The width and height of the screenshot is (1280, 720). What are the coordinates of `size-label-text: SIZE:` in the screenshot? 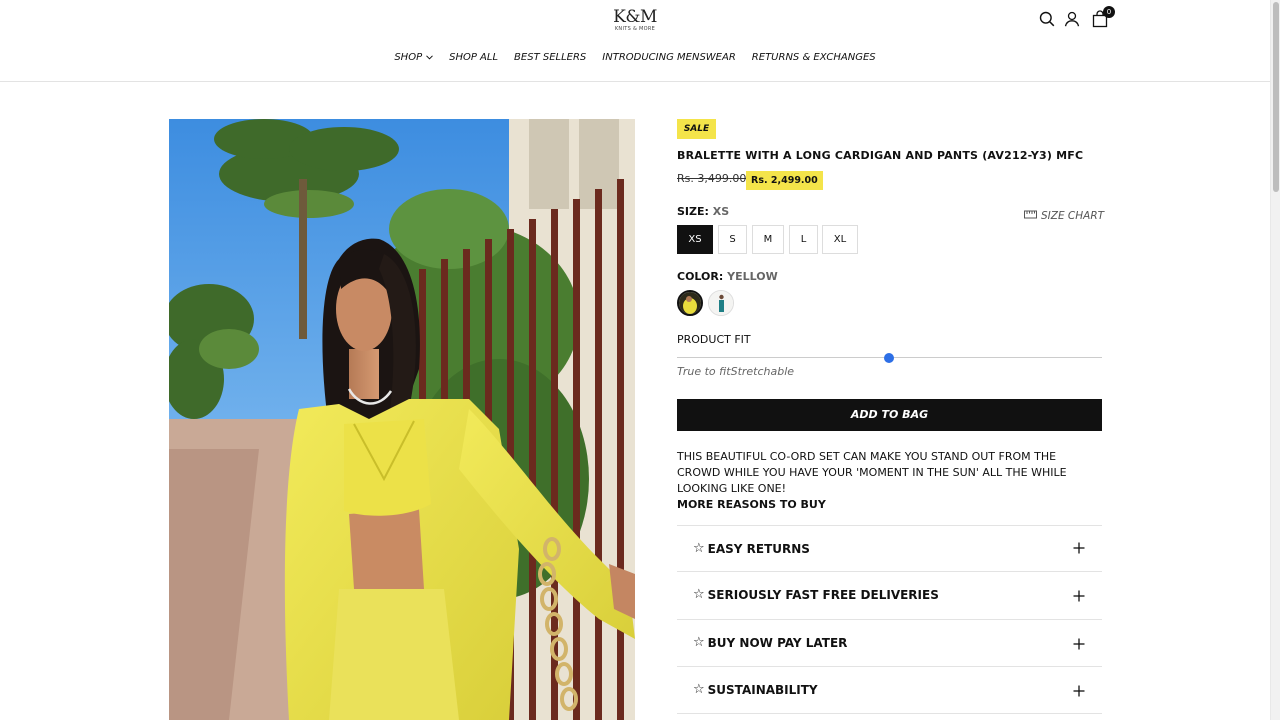 It's located at (693, 211).